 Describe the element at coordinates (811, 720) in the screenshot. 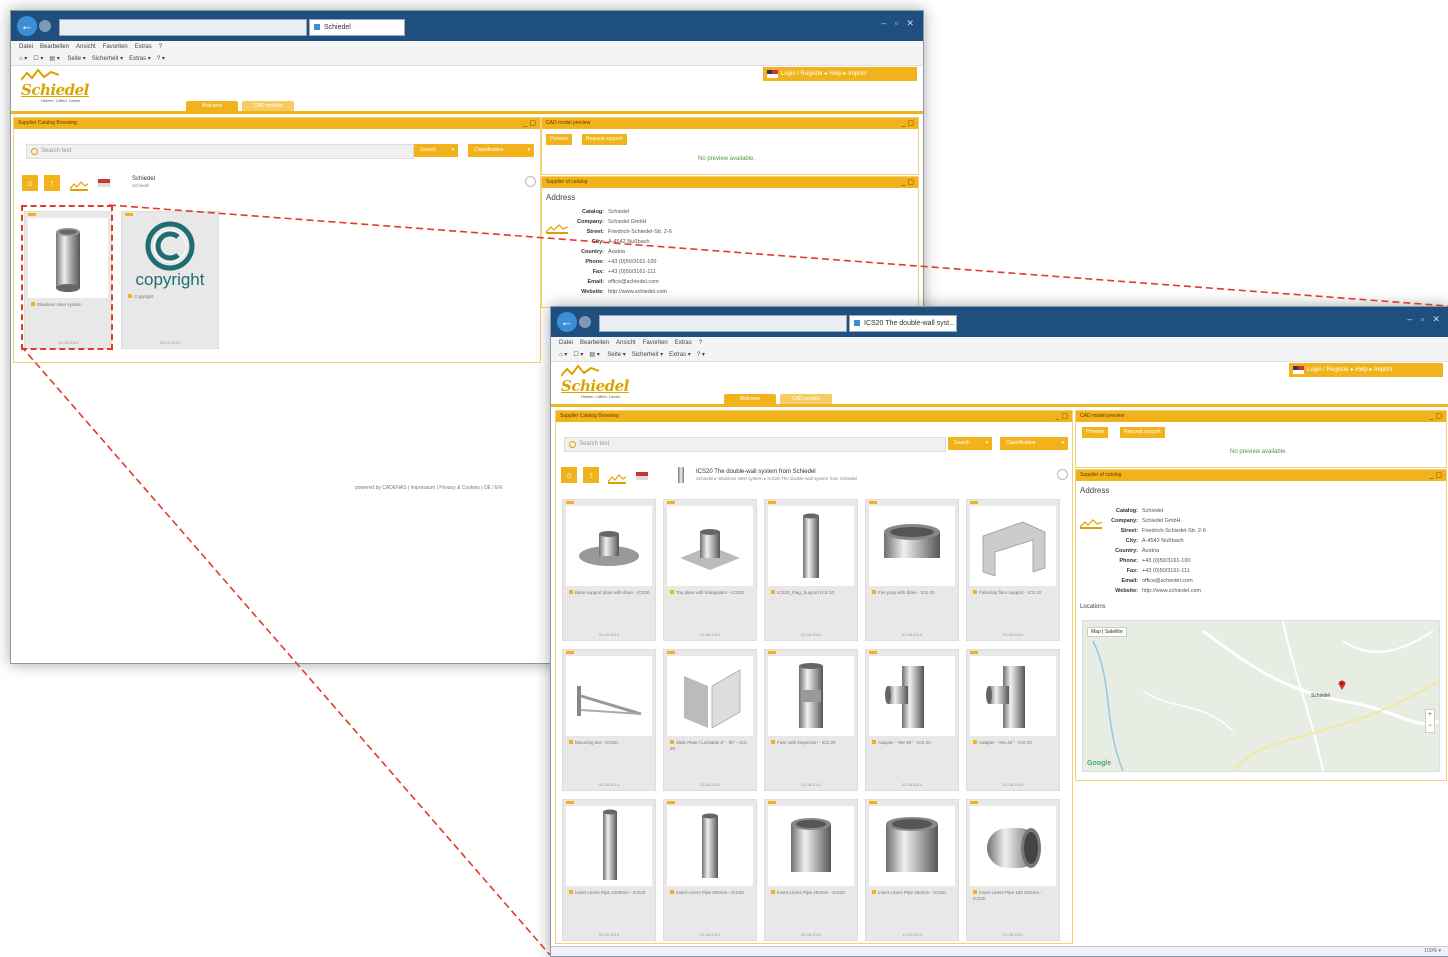

I see `product-card: Fast. with inspection - ICS 20 01.08.2014` at that location.